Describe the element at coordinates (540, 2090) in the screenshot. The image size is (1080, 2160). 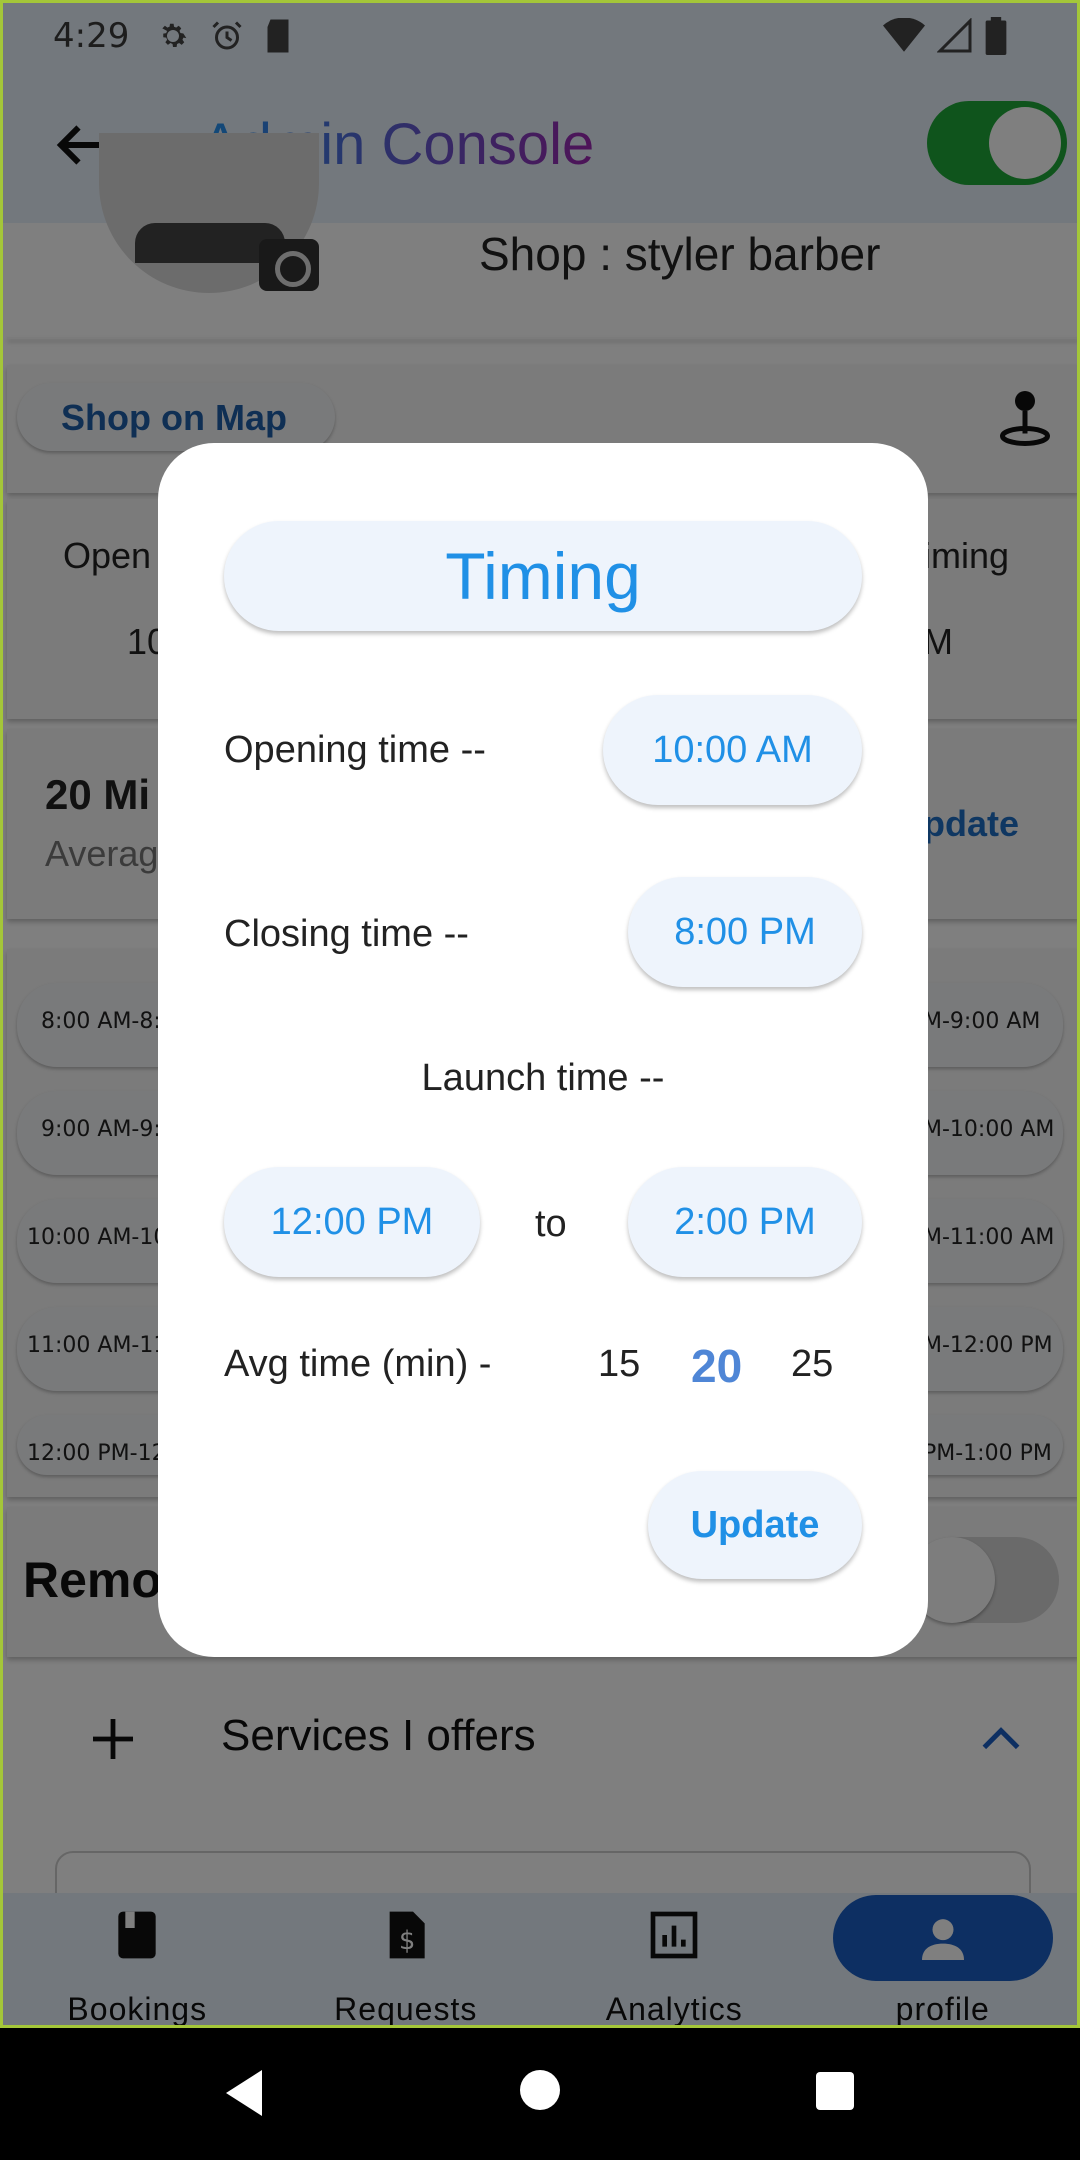
I see `nav-home-icon` at that location.